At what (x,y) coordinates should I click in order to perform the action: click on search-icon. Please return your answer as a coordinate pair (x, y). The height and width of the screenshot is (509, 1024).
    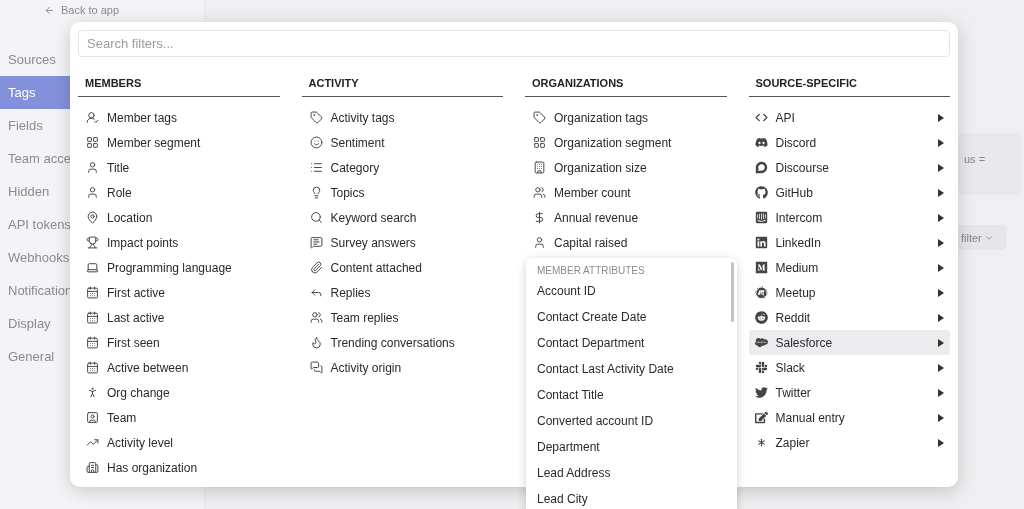
    Looking at the image, I should click on (316, 217).